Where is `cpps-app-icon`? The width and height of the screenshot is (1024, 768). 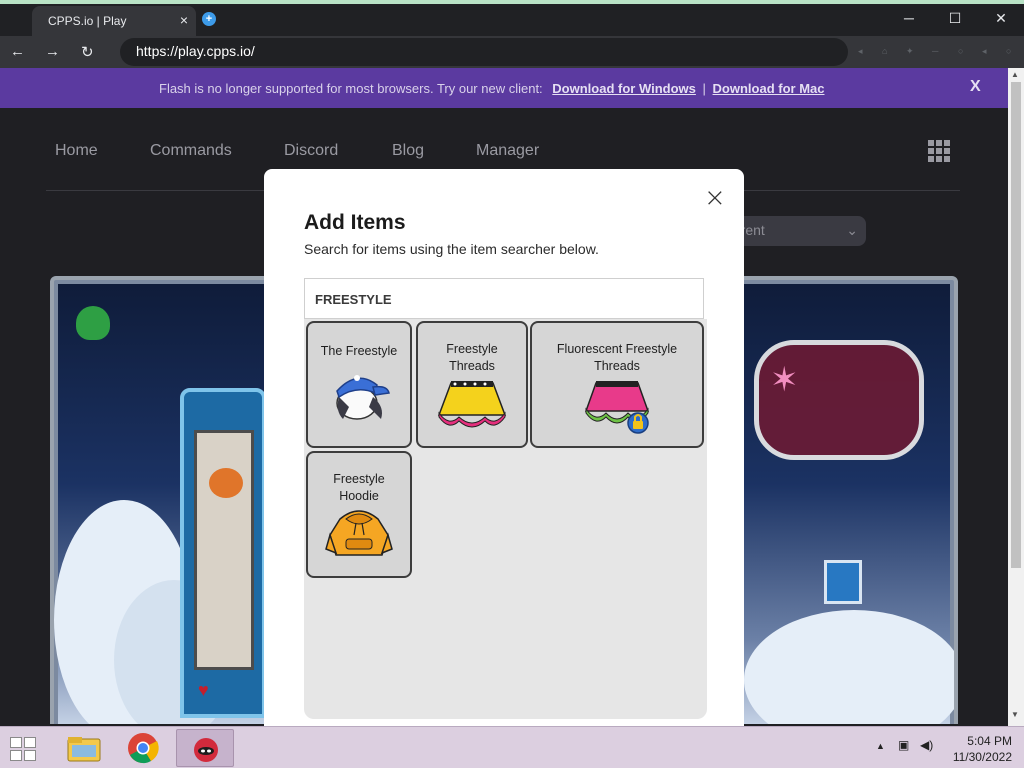 cpps-app-icon is located at coordinates (205, 748).